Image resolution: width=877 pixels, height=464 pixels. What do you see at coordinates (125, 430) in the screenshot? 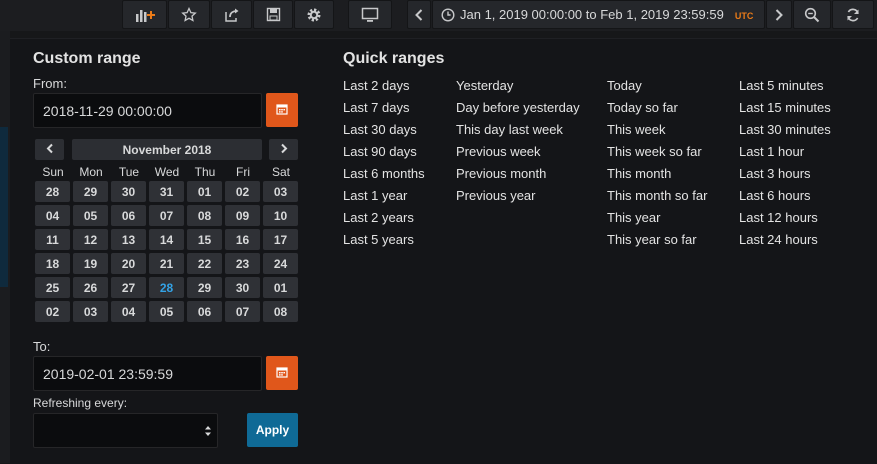
I see `refresh-interval-select` at bounding box center [125, 430].